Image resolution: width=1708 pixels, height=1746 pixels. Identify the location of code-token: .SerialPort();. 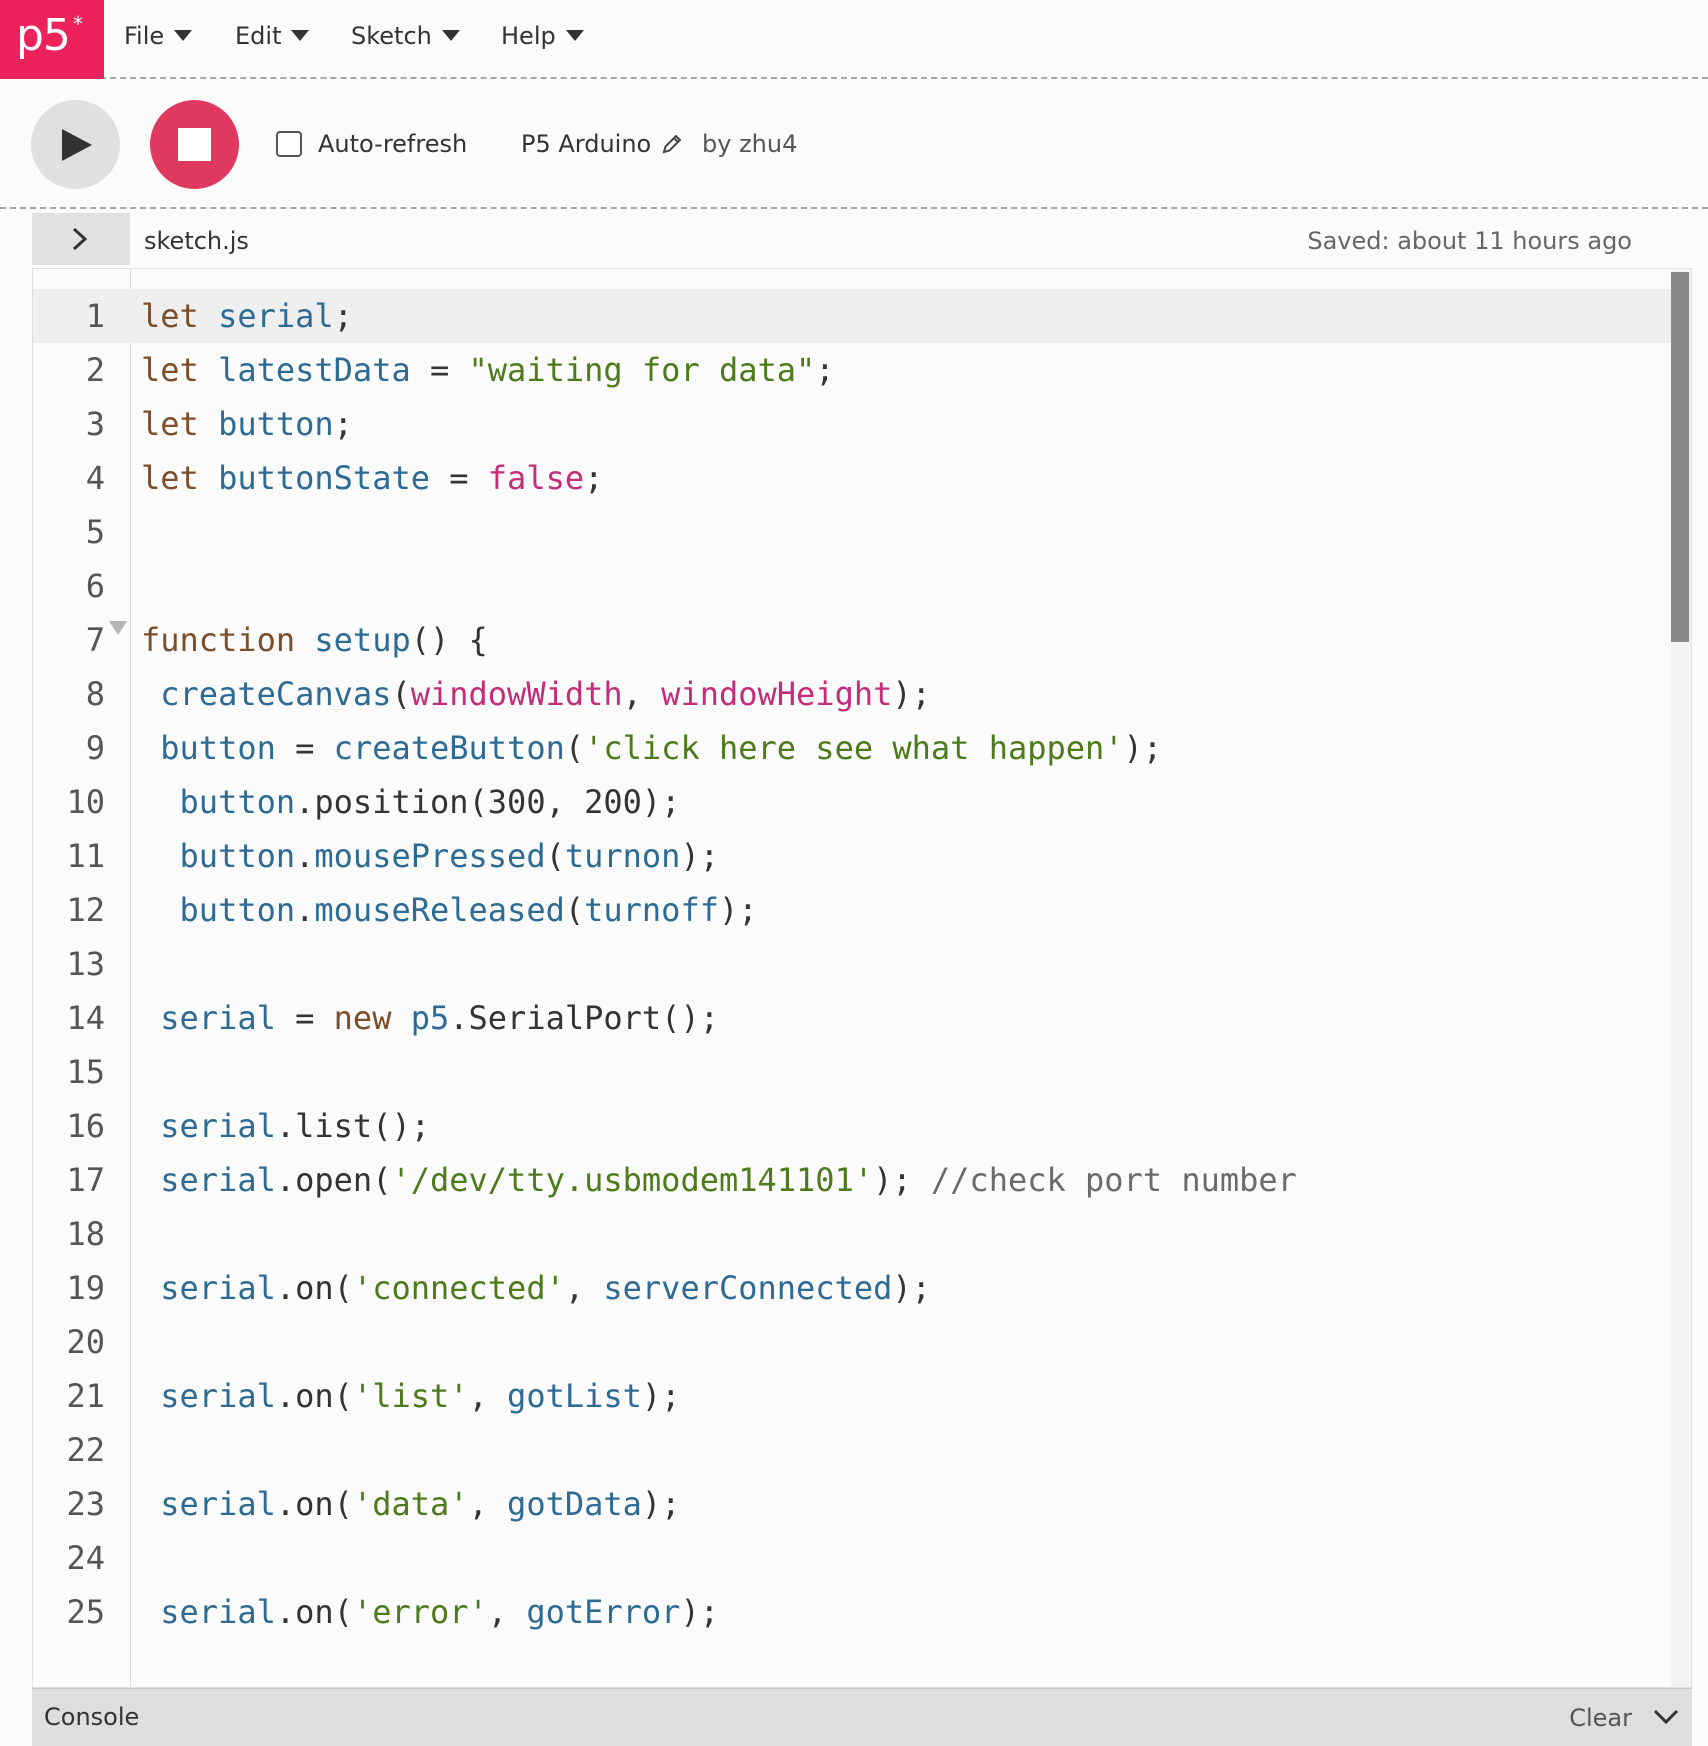
(584, 1018).